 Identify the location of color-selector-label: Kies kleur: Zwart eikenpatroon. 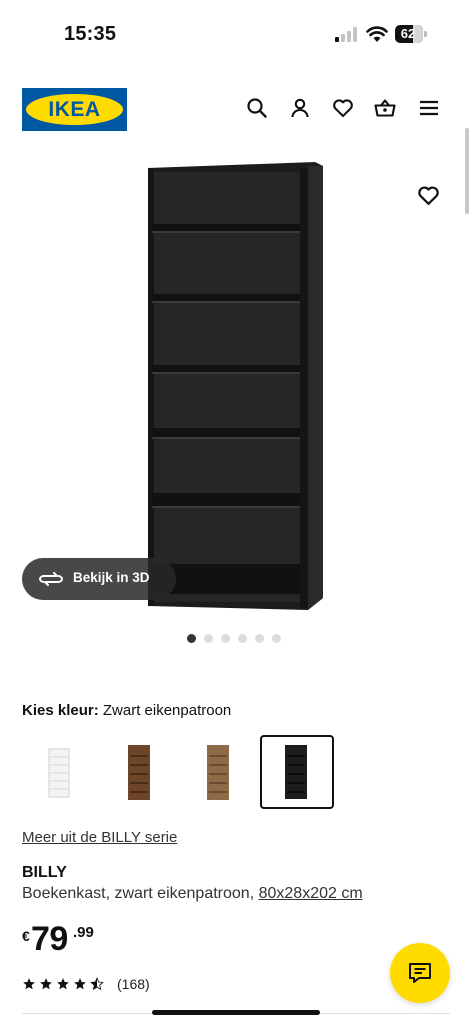
(126, 710).